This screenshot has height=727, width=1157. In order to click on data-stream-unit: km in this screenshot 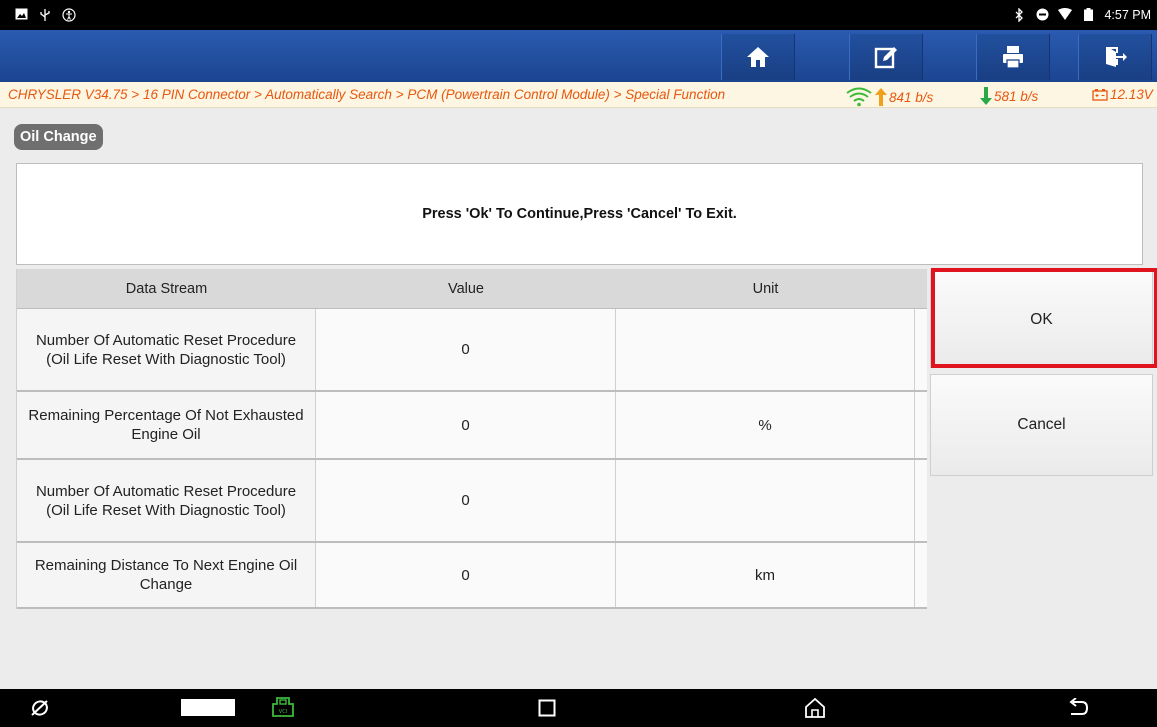, I will do `click(765, 575)`.